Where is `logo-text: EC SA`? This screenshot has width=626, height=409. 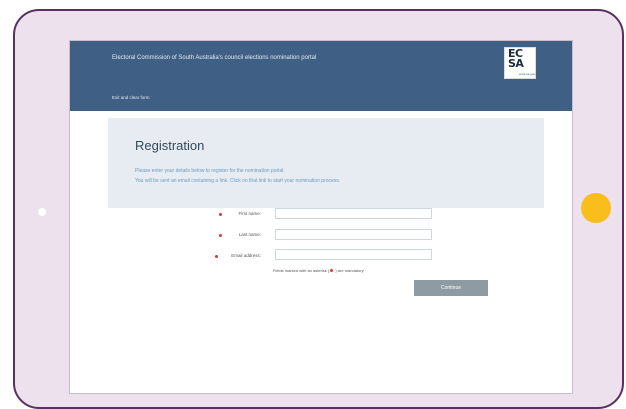 logo-text: EC SA is located at coordinates (516, 58).